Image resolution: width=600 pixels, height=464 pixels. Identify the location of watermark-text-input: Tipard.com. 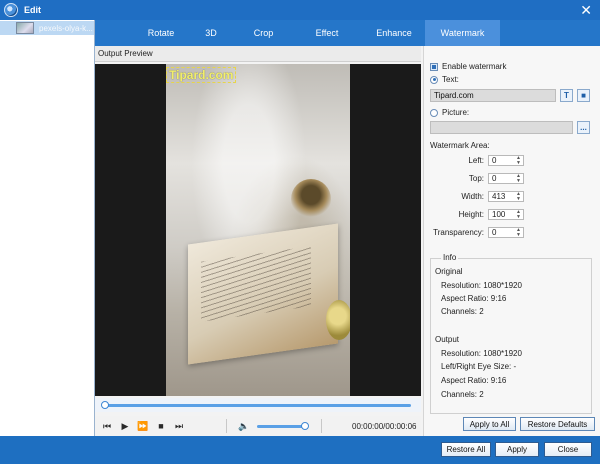
(493, 95).